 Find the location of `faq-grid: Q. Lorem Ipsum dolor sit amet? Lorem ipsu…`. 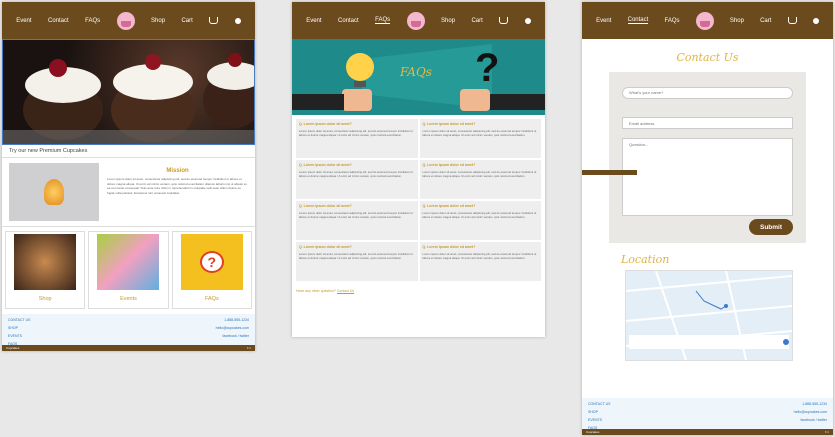

faq-grid: Q. Lorem Ipsum dolor sit amet? Lorem ipsu… is located at coordinates (418, 200).